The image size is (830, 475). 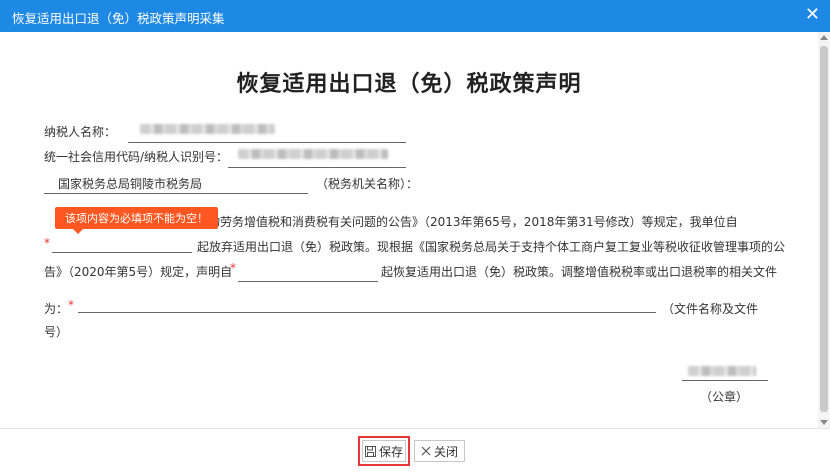 What do you see at coordinates (415, 16) in the screenshot?
I see `window-titlebar: 恢复适用出口退（免）税政策声明采集 ✕` at bounding box center [415, 16].